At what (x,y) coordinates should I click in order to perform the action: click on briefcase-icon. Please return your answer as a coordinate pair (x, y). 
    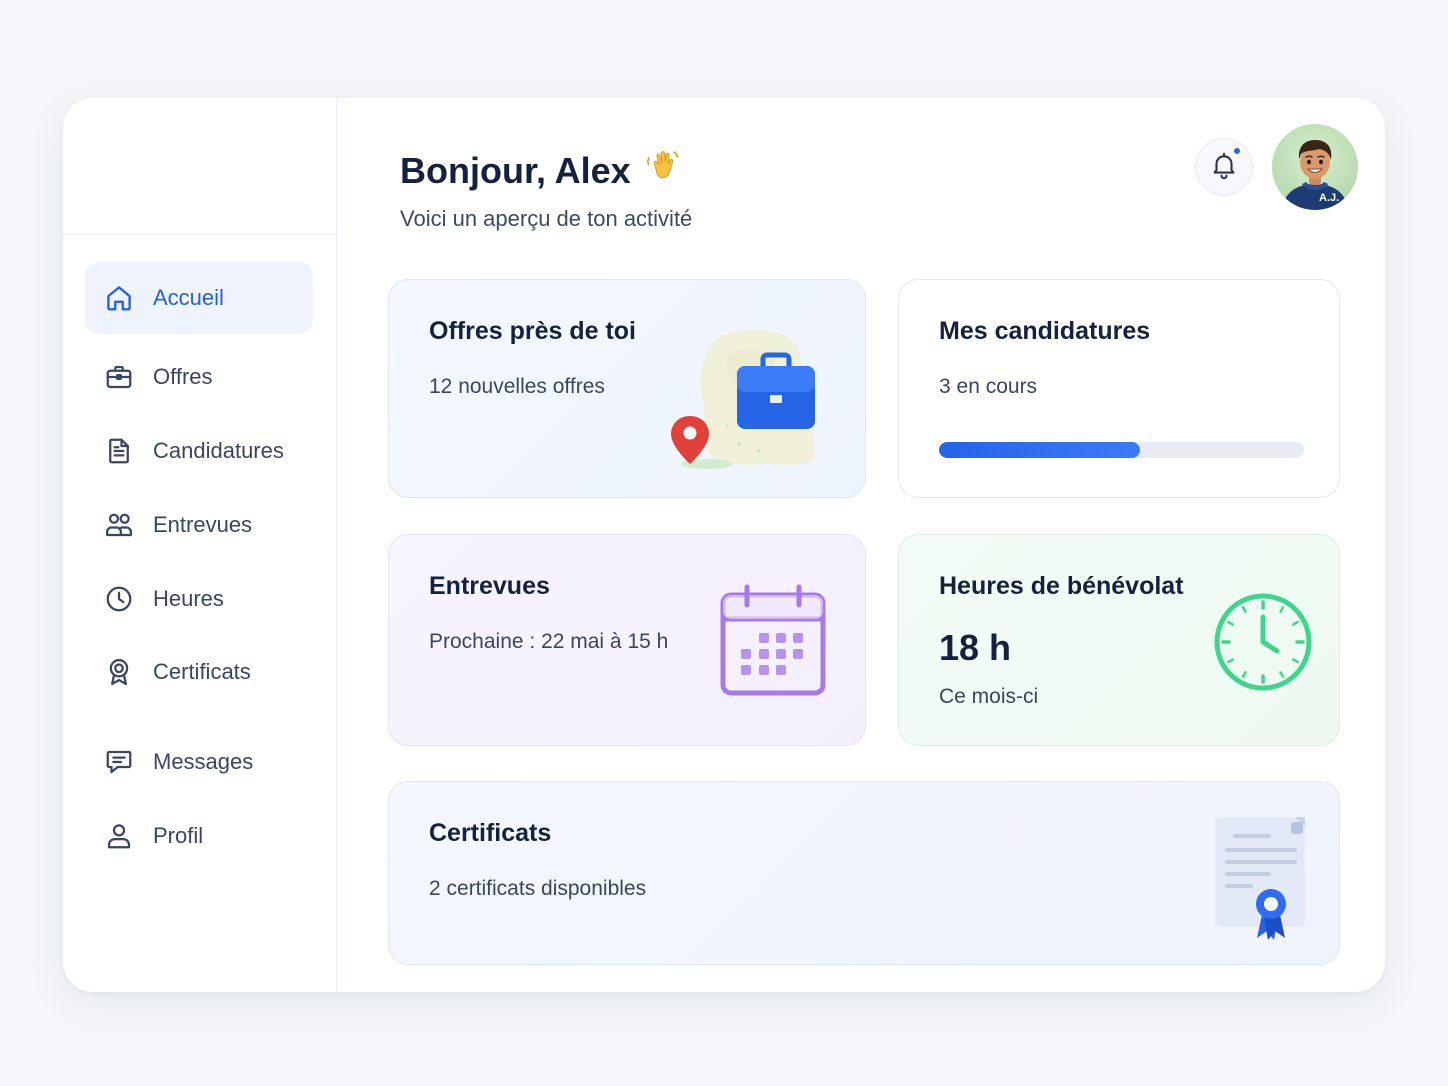
    Looking at the image, I should click on (117, 377).